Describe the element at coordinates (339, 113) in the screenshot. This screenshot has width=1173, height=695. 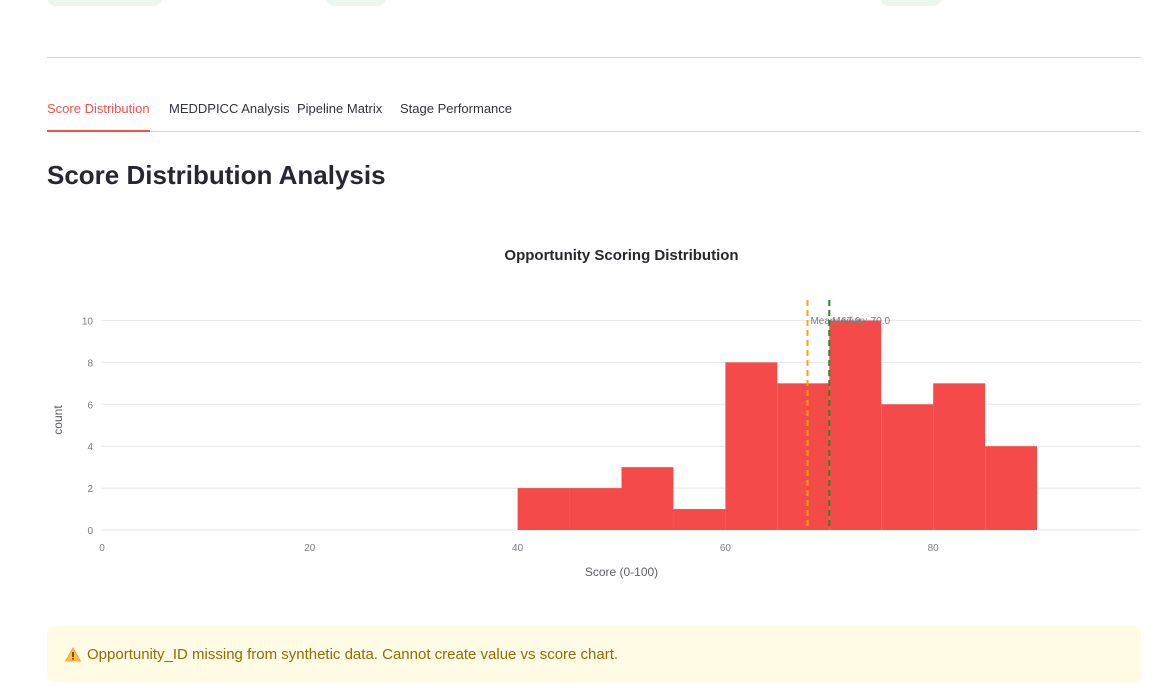
I see `tab-pipeline-matrix: Pipeline Matrix` at that location.